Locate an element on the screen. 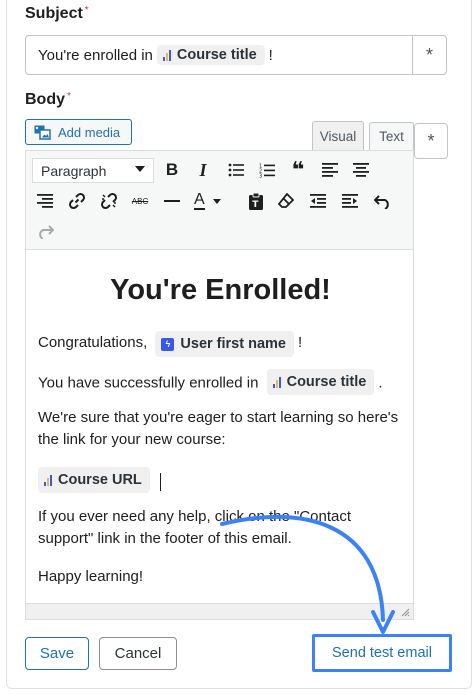 This screenshot has height=695, width=474. link-icon is located at coordinates (77, 201).